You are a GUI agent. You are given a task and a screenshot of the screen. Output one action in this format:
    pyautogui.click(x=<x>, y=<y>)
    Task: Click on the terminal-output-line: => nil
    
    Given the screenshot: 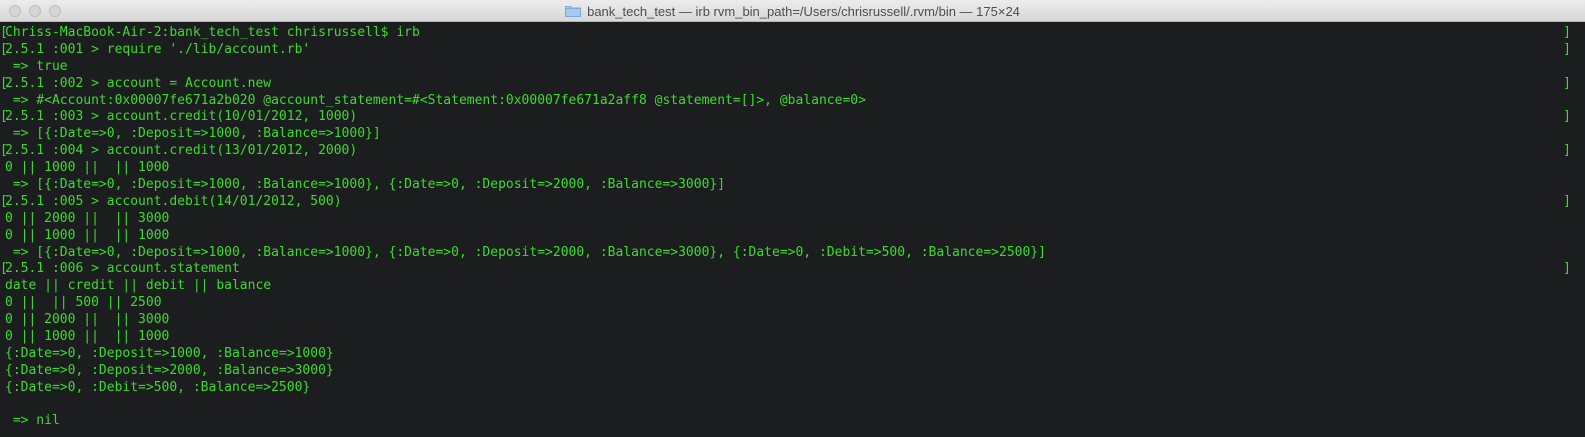 What is the action you would take?
    pyautogui.click(x=32, y=421)
    